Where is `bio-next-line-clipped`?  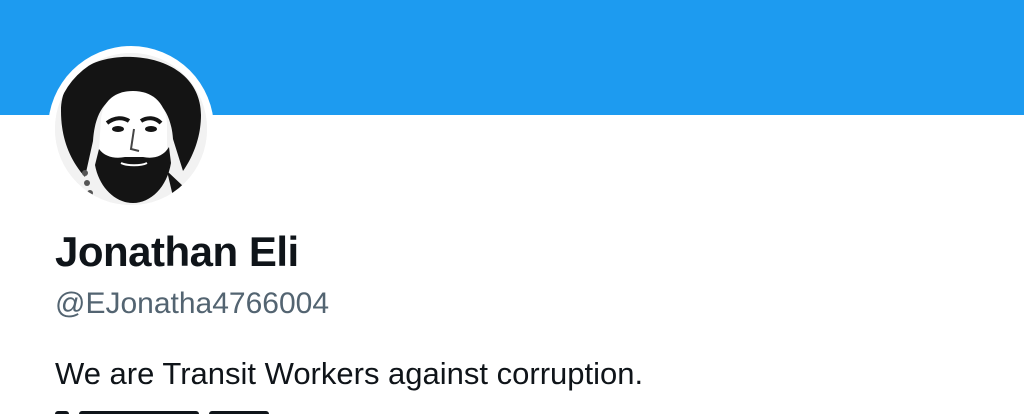
bio-next-line-clipped is located at coordinates (185, 409).